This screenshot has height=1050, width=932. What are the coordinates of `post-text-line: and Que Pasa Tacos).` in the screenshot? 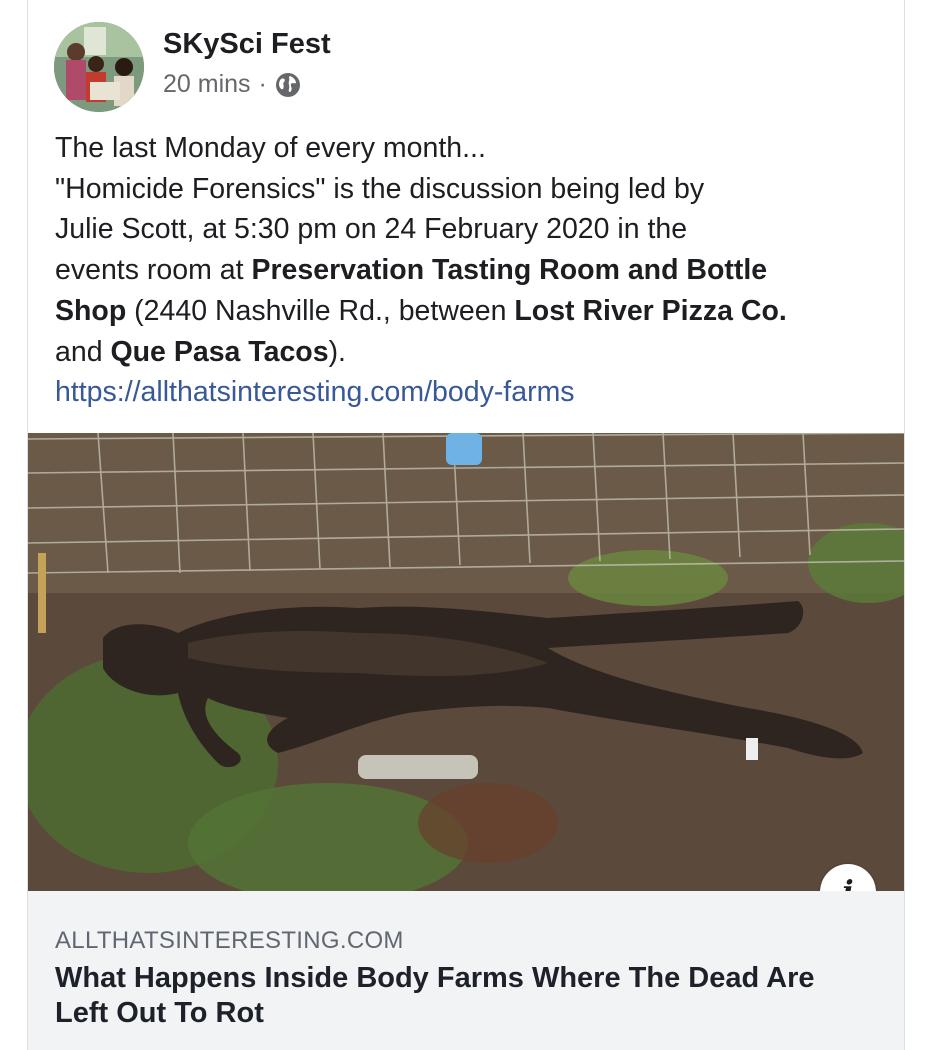 It's located at (470, 352).